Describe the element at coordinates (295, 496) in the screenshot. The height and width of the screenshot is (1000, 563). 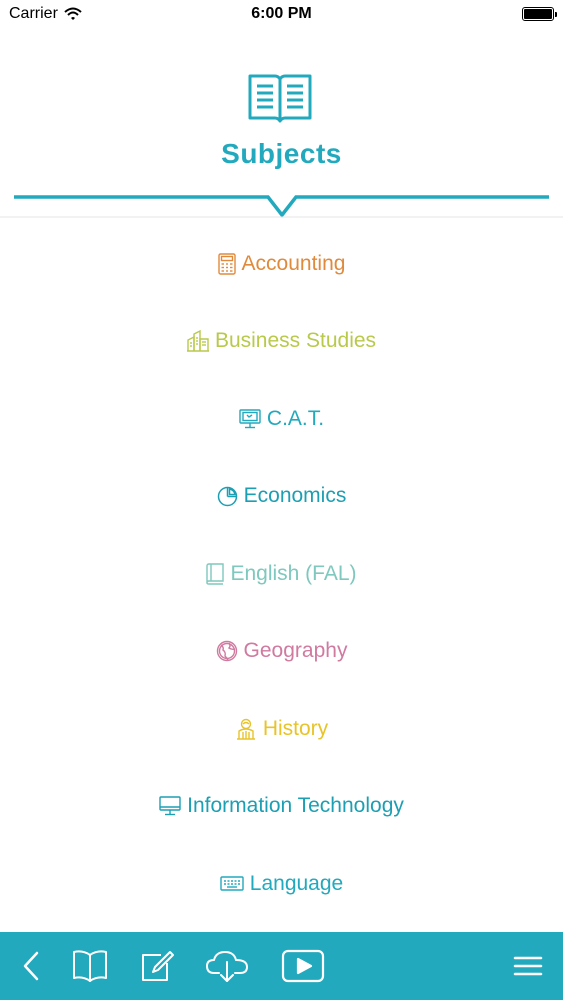
I see `subject-label: Economics` at that location.